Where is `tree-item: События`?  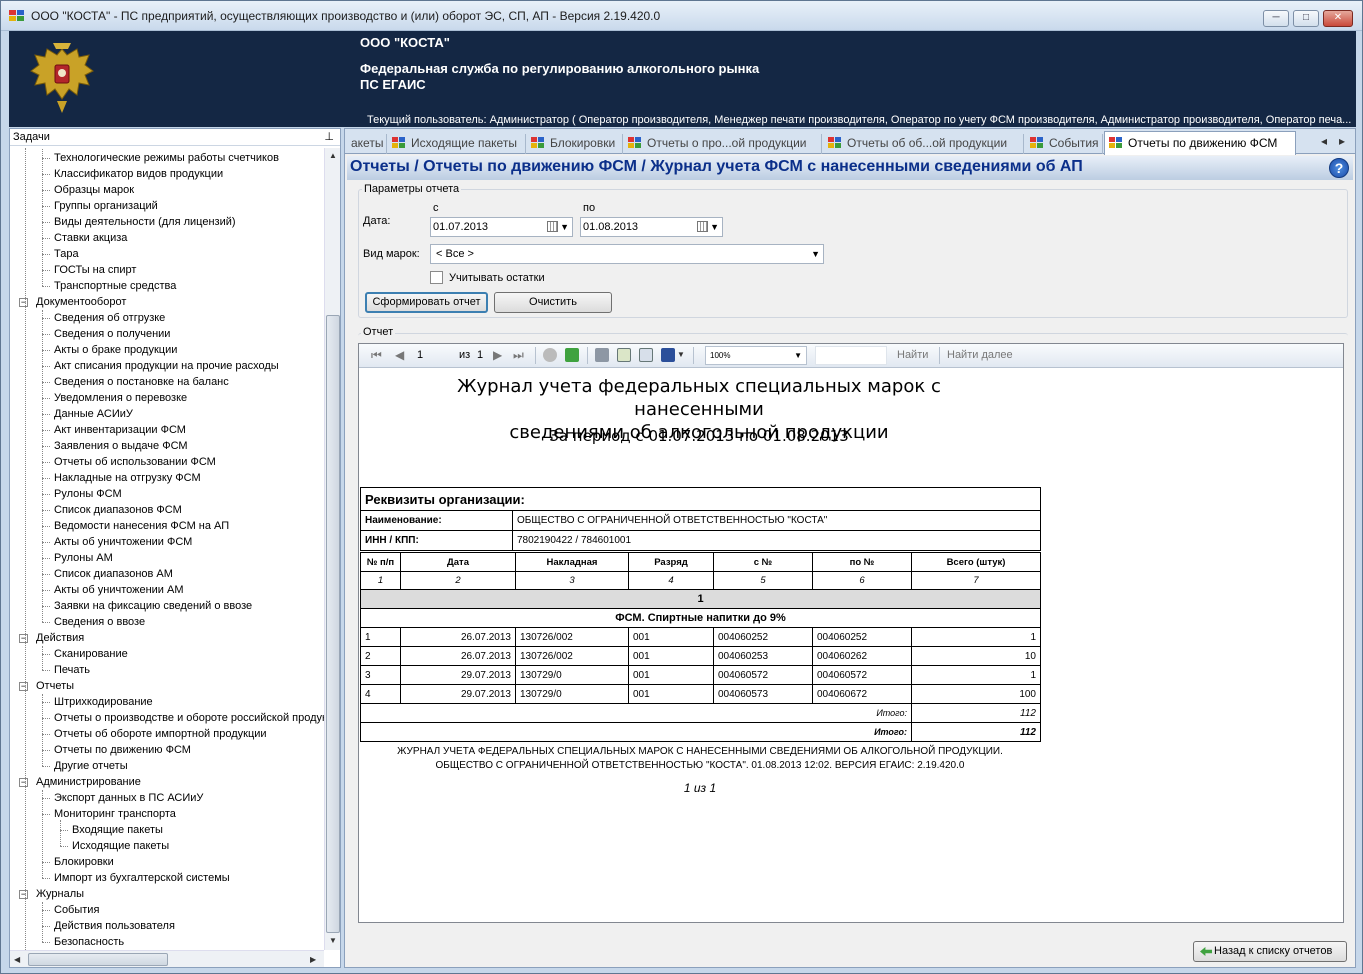
tree-item: События is located at coordinates (76, 910).